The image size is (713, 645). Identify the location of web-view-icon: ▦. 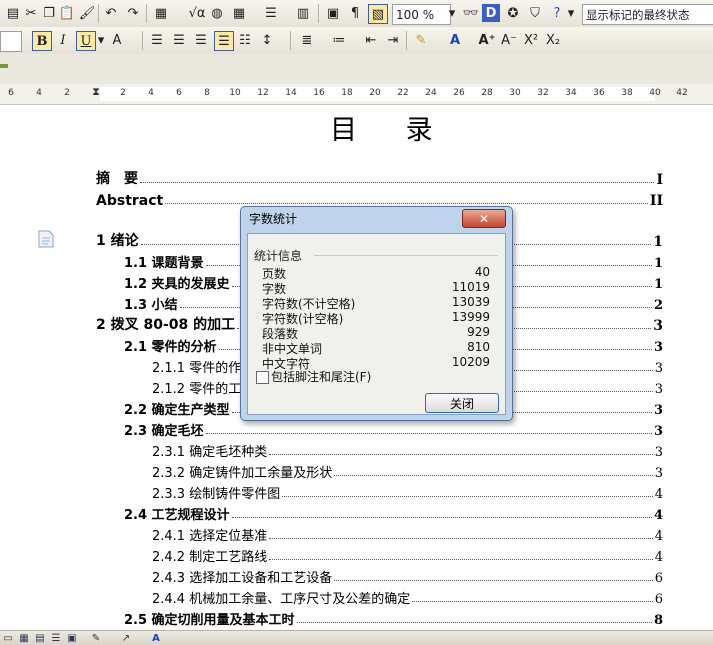
(24, 638).